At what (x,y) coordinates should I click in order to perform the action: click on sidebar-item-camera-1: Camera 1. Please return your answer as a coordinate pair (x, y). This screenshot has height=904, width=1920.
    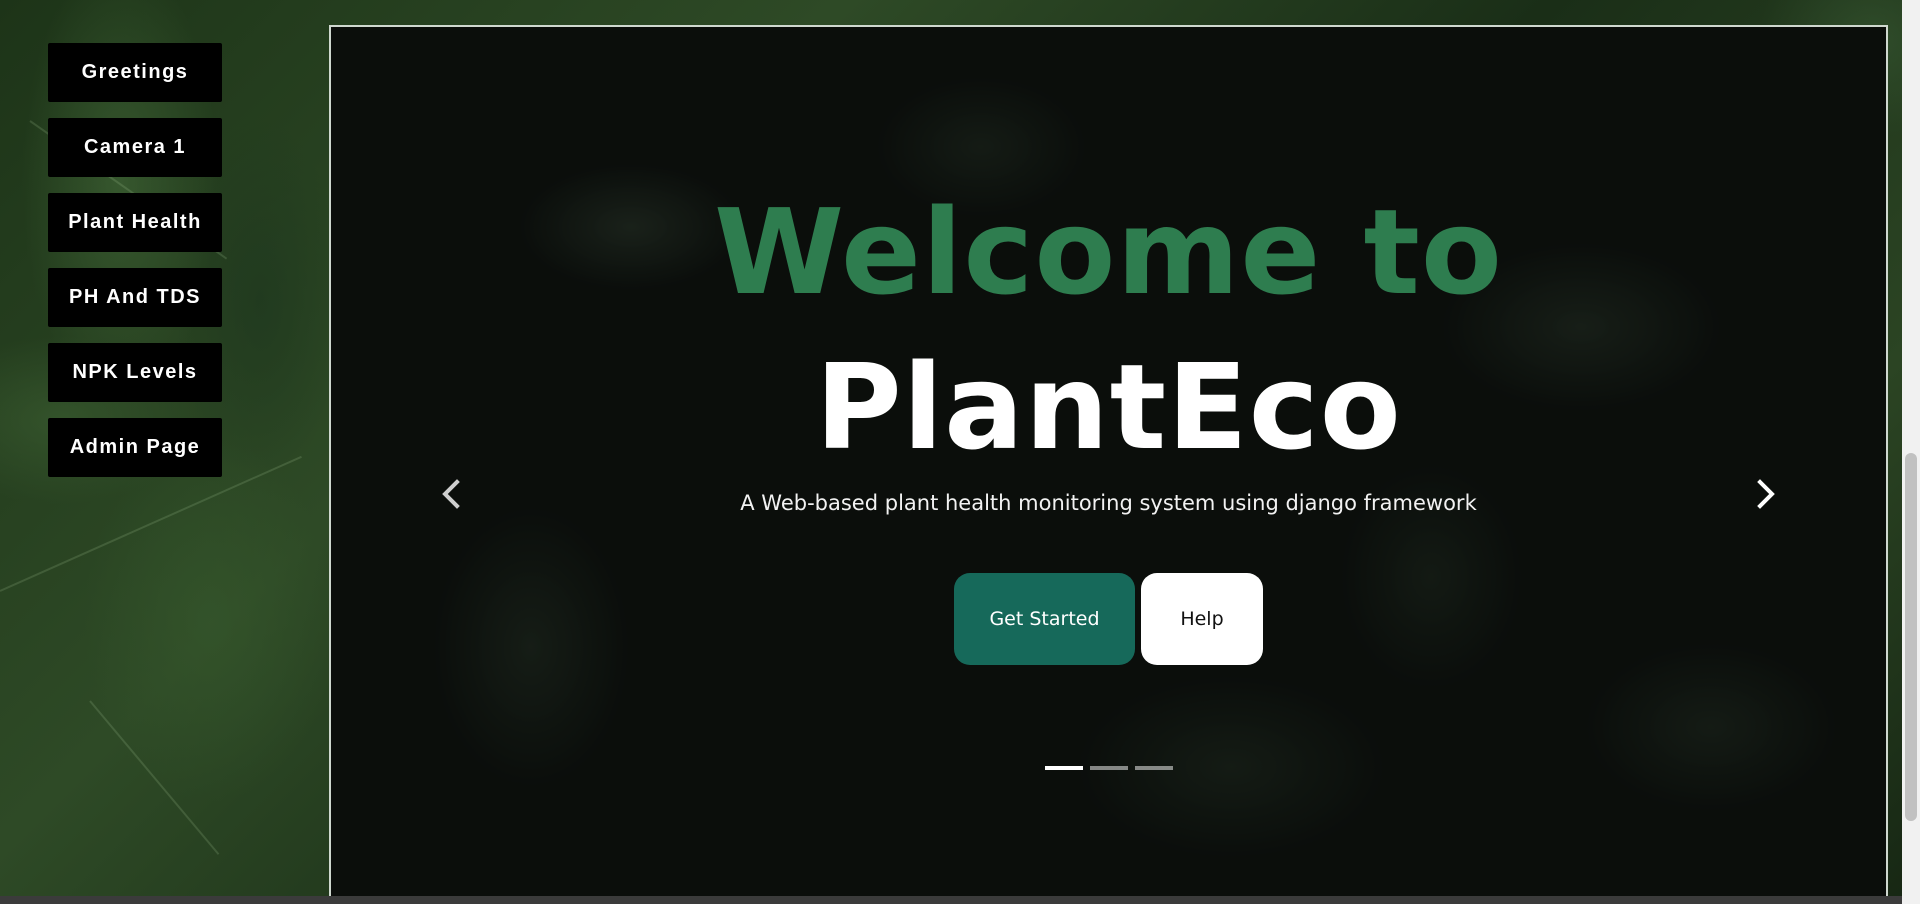
    Looking at the image, I should click on (135, 147).